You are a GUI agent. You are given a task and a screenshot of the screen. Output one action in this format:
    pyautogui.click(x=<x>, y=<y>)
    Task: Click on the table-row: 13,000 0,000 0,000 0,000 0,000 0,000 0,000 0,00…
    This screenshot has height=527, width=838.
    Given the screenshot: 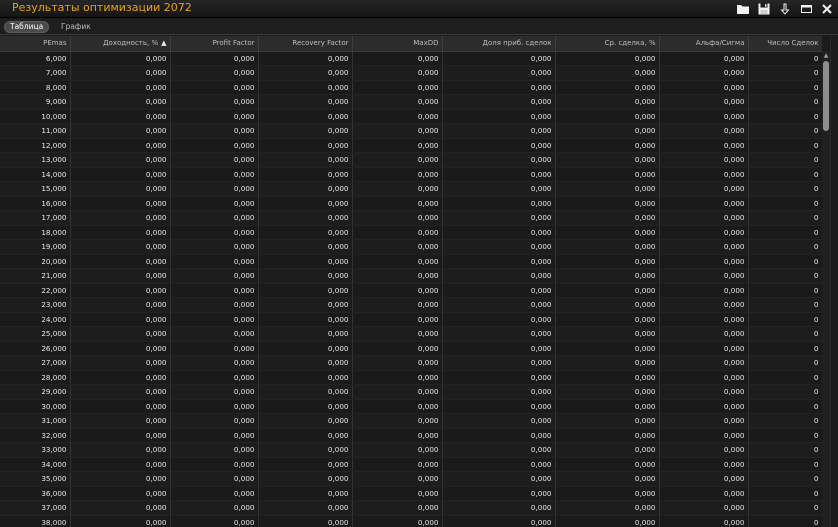 What is the action you would take?
    pyautogui.click(x=411, y=160)
    